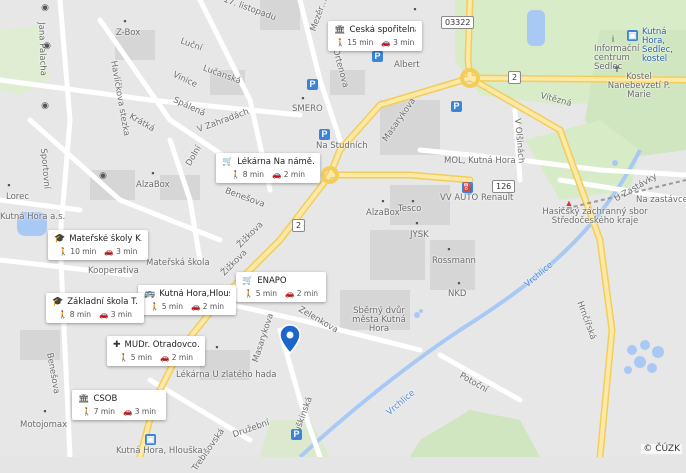  Describe the element at coordinates (307, 109) in the screenshot. I see `poi-label: SMERO` at that location.